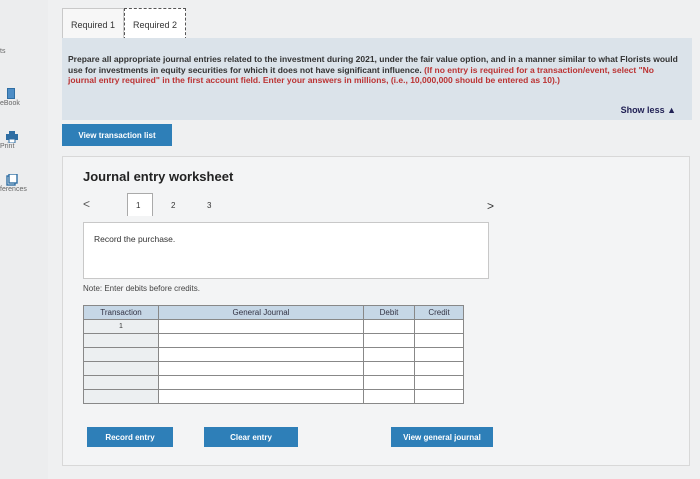 The height and width of the screenshot is (479, 700). Describe the element at coordinates (389, 312) in the screenshot. I see `column-header-debit: Debit` at that location.